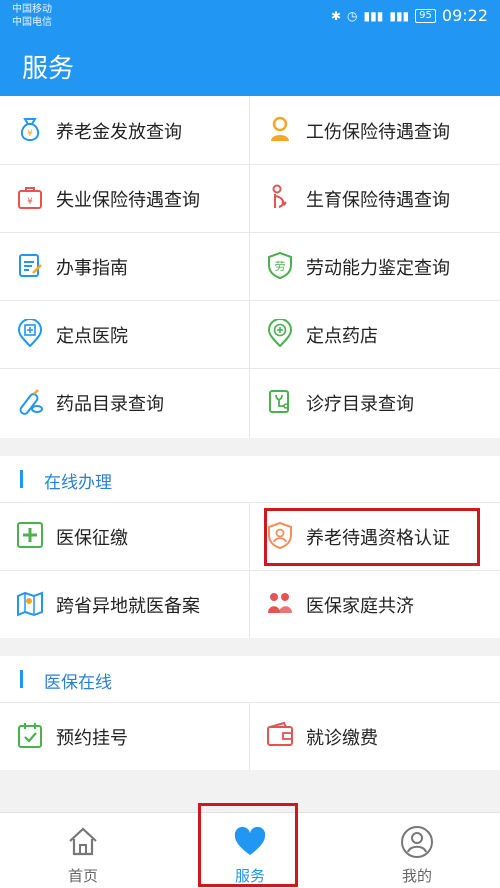 The image size is (500, 888). I want to click on carrier-2: 中国电信, so click(32, 22).